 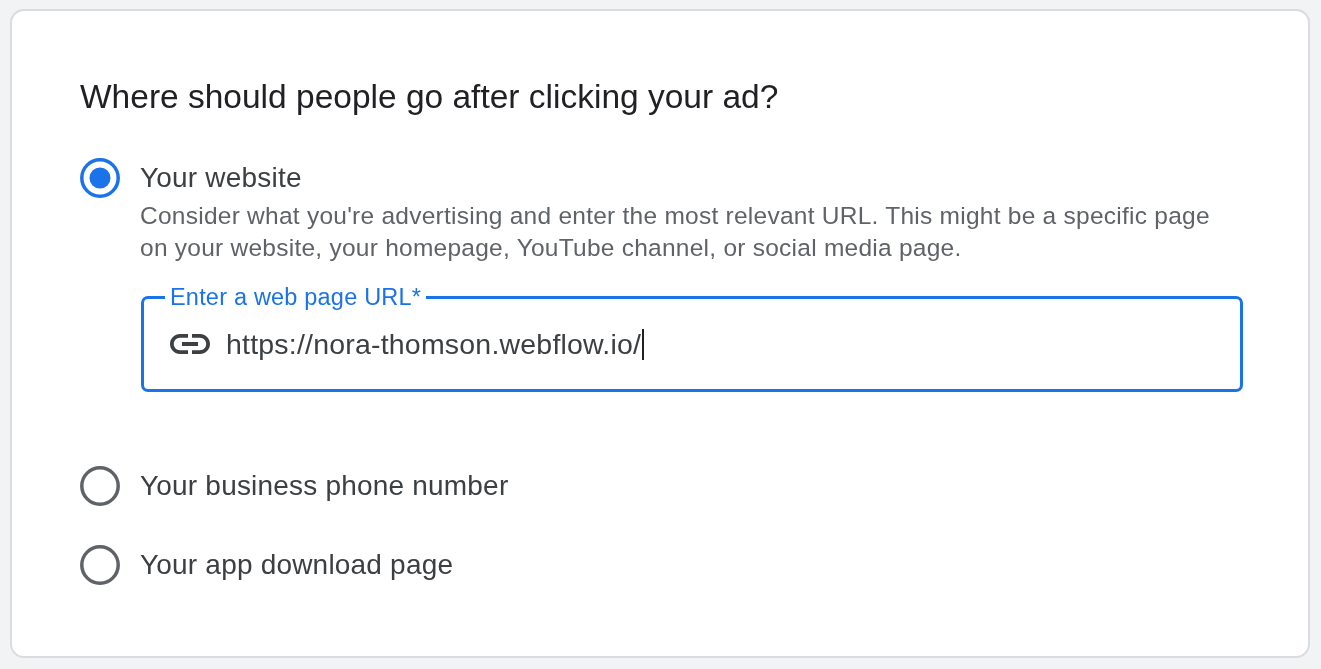 What do you see at coordinates (296, 297) in the screenshot?
I see `field-label: Enter a web page URL*` at bounding box center [296, 297].